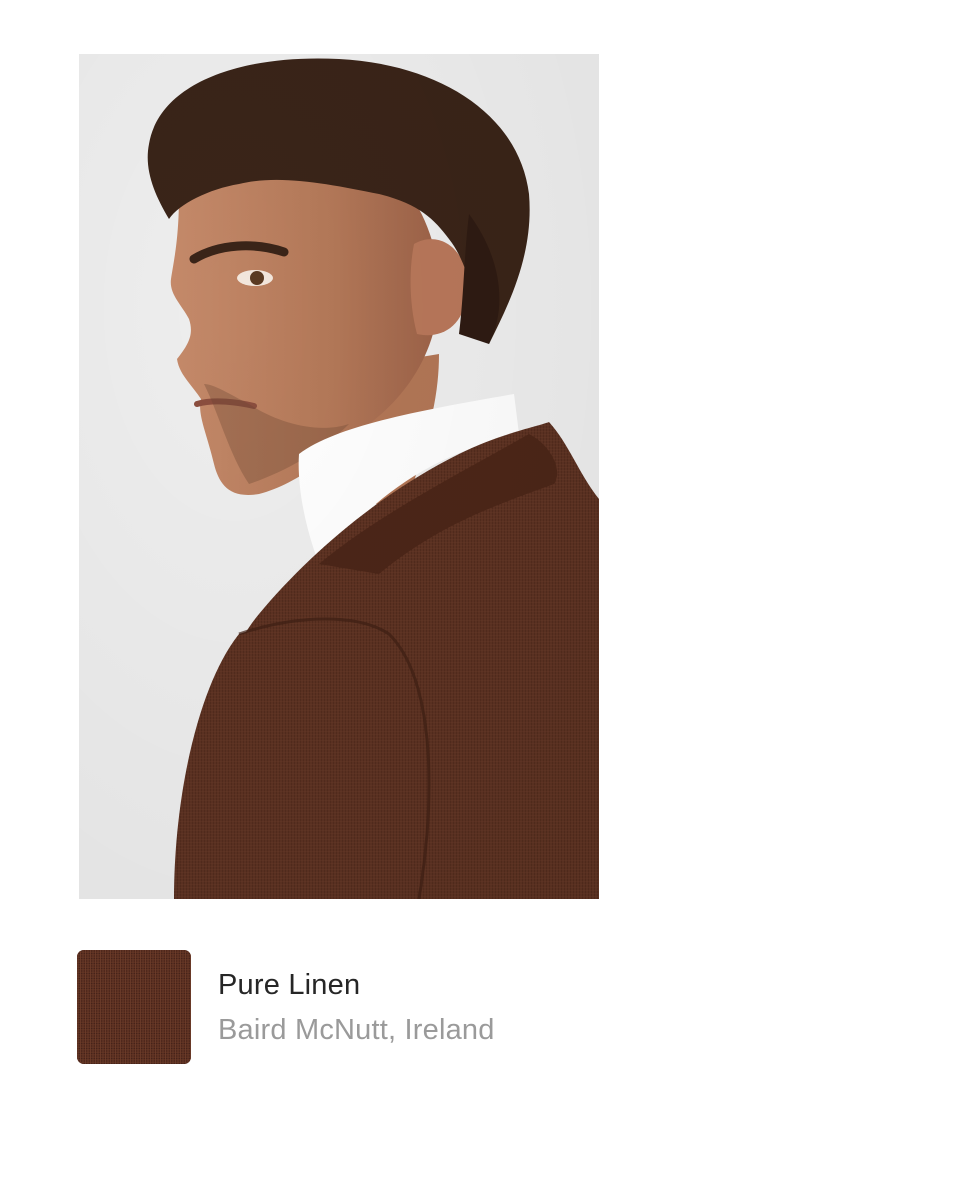 This screenshot has width=960, height=1200. Describe the element at coordinates (289, 985) in the screenshot. I see `fabric-name: Pure Linen` at that location.